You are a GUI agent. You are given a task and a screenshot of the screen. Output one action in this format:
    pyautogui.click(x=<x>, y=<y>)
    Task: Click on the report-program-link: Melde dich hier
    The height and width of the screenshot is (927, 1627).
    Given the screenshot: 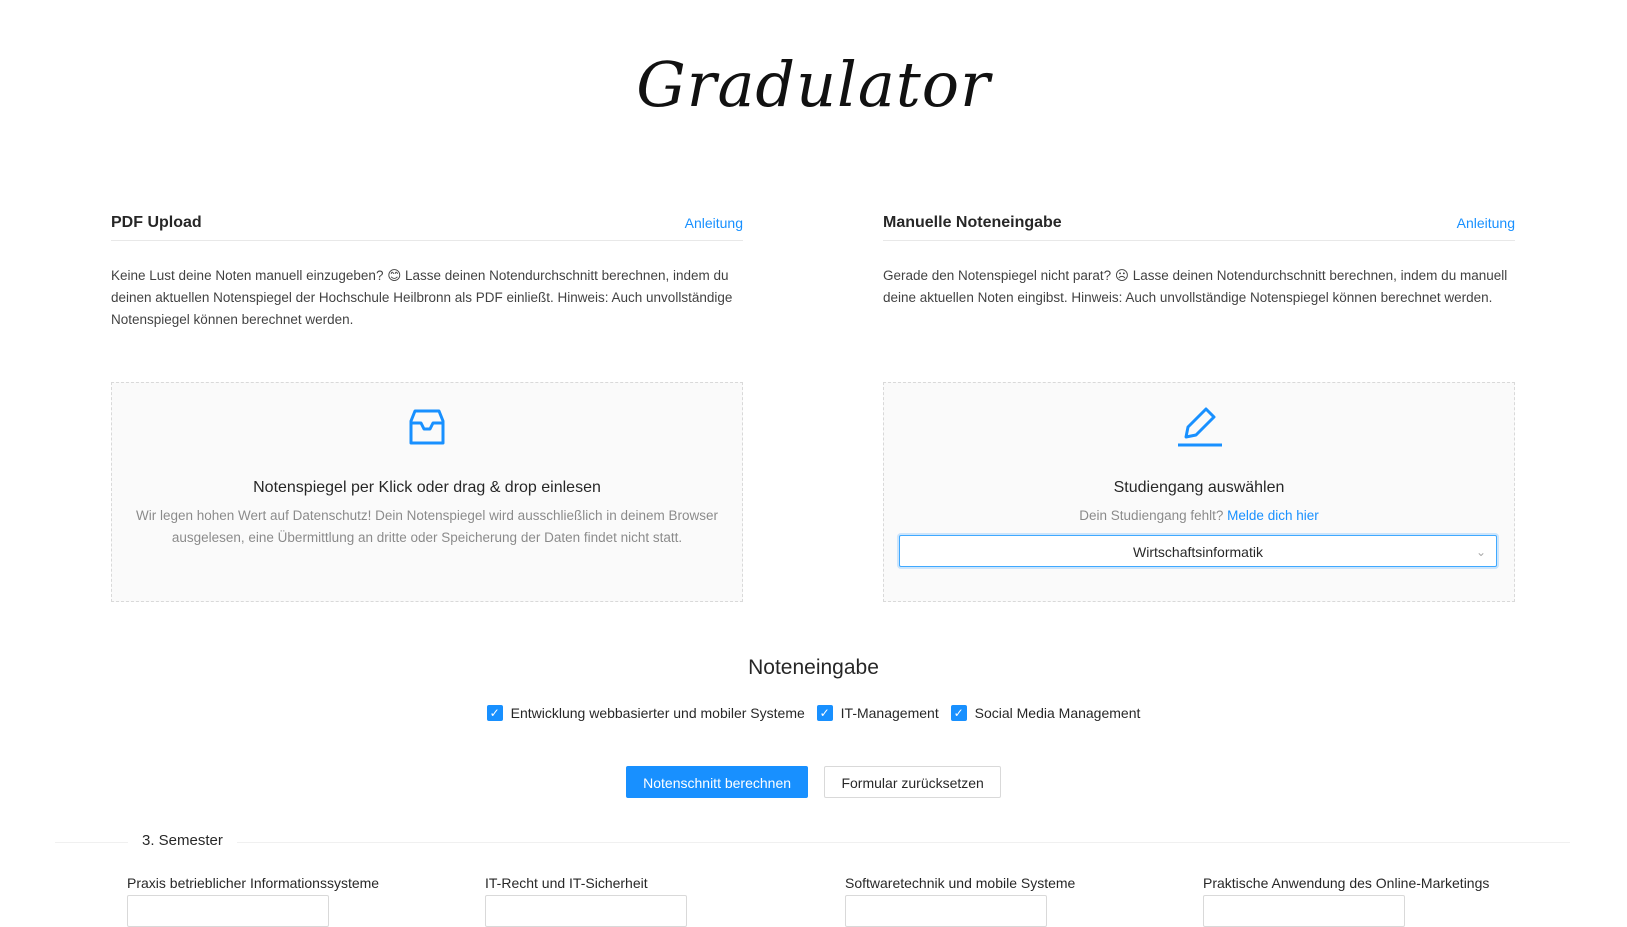 What is the action you would take?
    pyautogui.click(x=1273, y=515)
    